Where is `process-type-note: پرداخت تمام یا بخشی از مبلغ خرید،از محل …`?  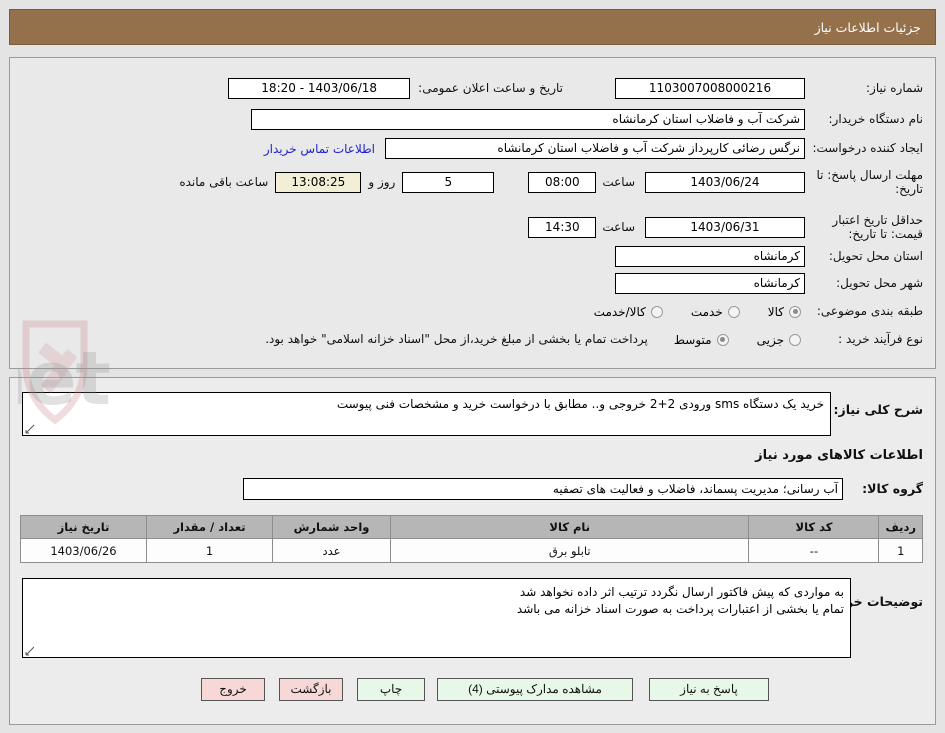 process-type-note: پرداخت تمام یا بخشی از مبلغ خرید،از محل … is located at coordinates (456, 339).